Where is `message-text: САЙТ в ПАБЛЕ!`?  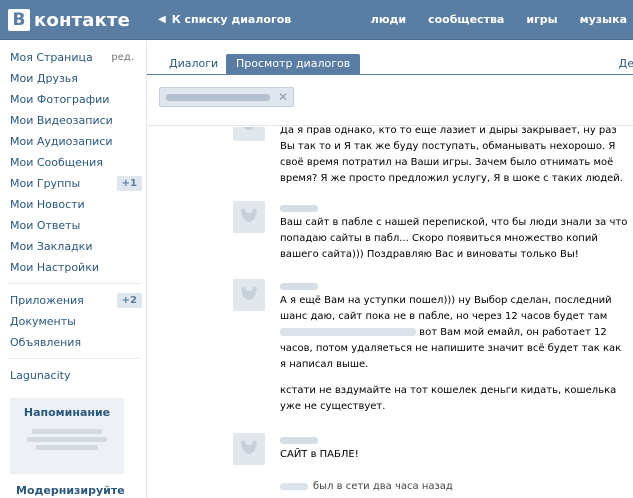
message-text: САЙТ в ПАБЛЕ! is located at coordinates (319, 454).